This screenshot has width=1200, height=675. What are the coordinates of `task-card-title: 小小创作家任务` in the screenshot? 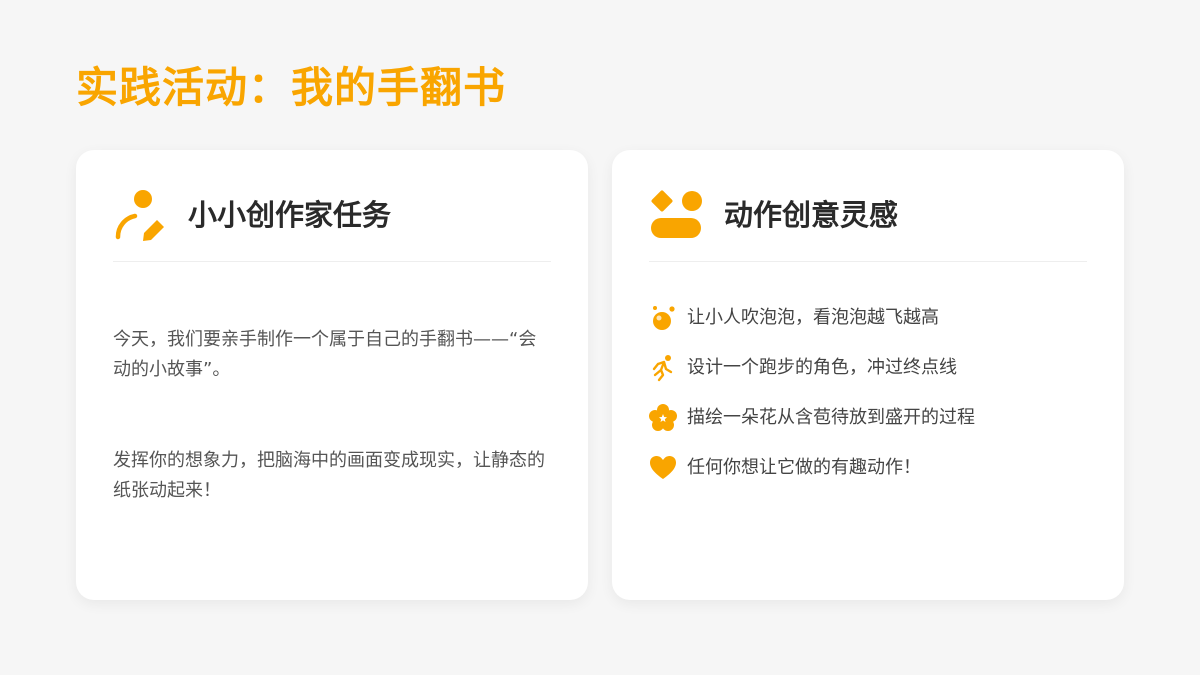 It's located at (290, 215).